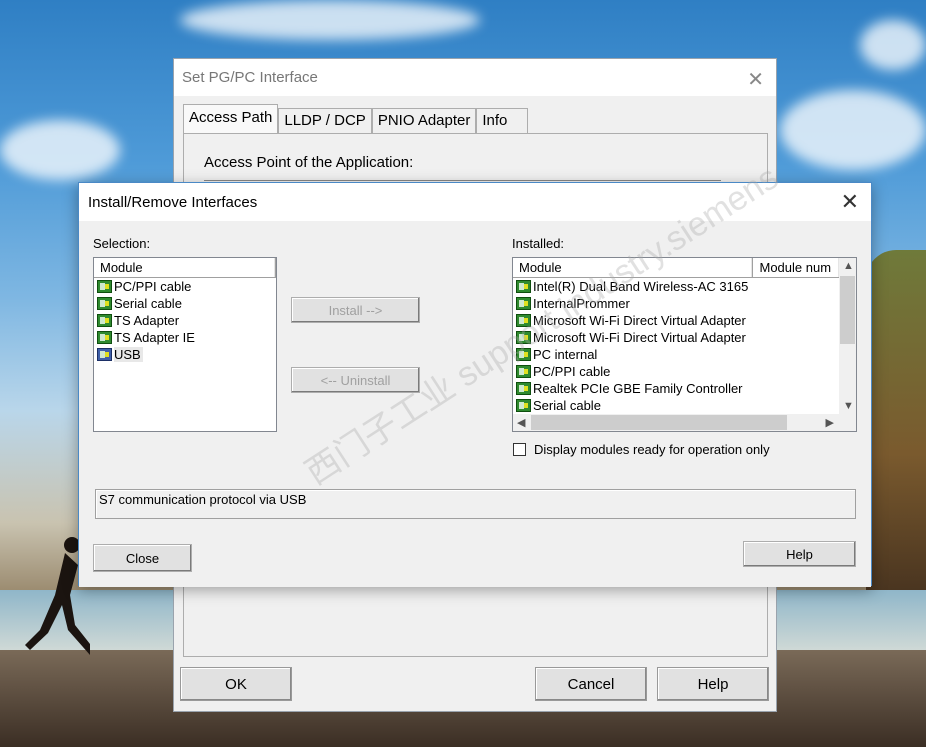  I want to click on chevron-up-icon: ▲, so click(848, 266).